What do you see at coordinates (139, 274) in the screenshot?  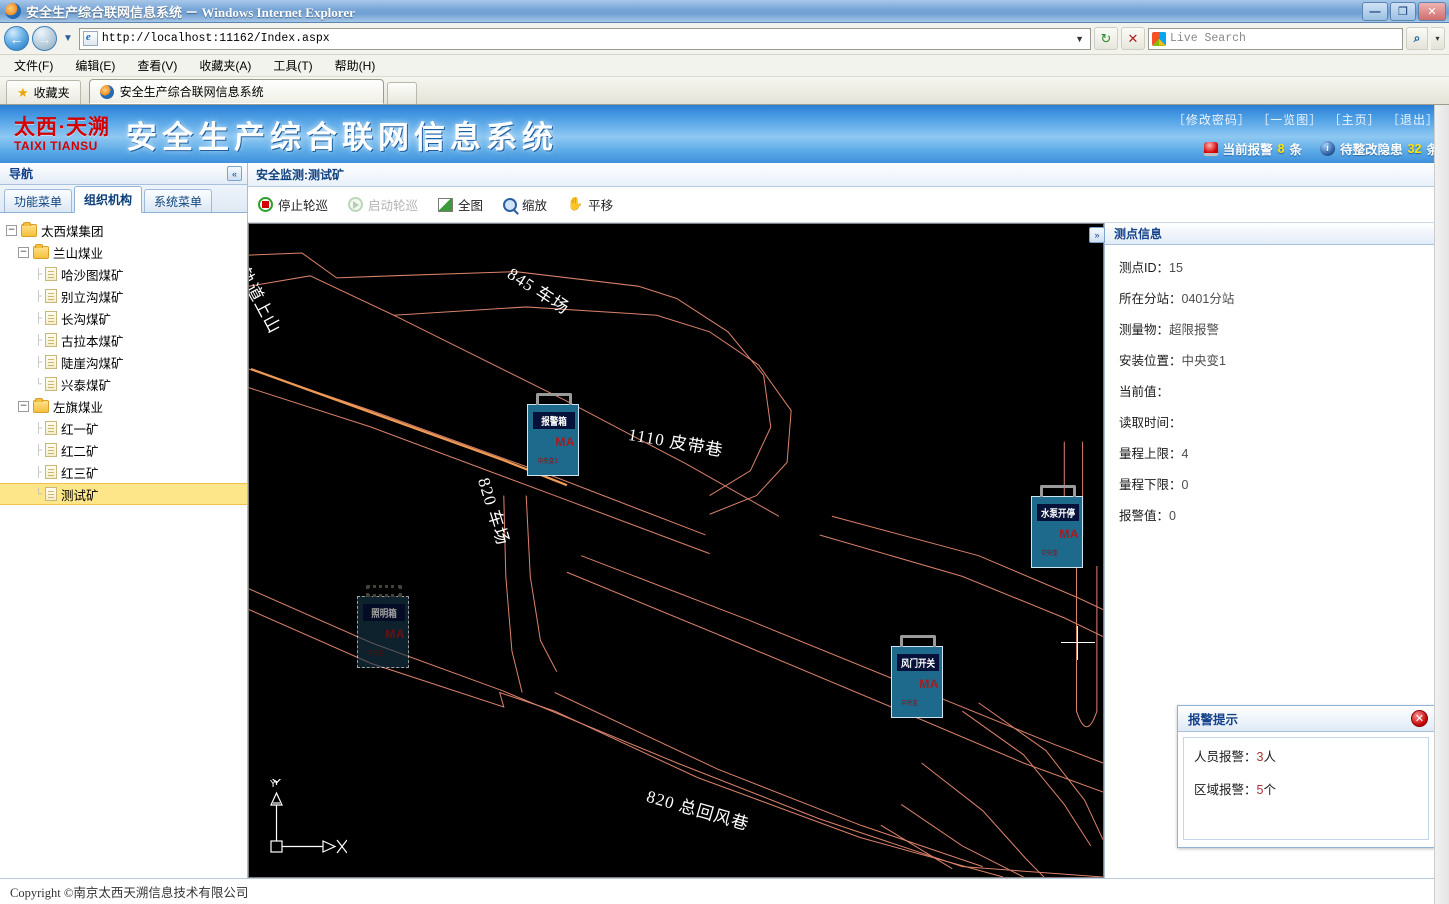 I see `tree-node-mine: ├ 哈沙图煤矿` at bounding box center [139, 274].